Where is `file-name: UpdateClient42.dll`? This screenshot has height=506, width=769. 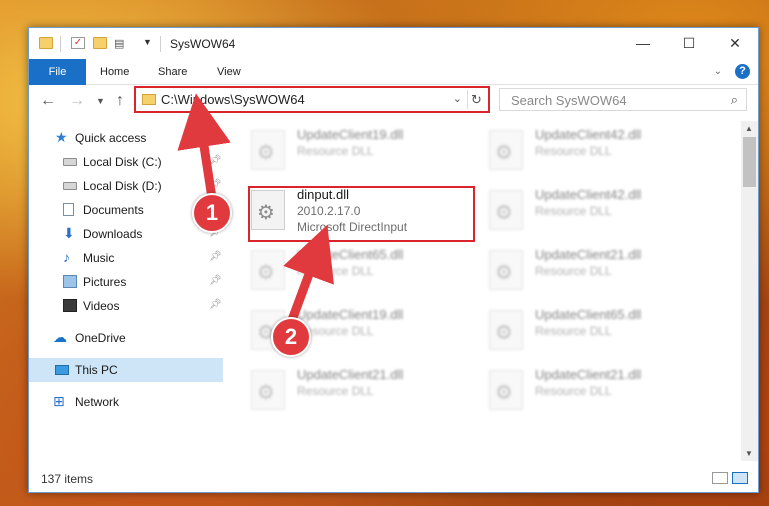
file-name: UpdateClient42.dll is located at coordinates (588, 134).